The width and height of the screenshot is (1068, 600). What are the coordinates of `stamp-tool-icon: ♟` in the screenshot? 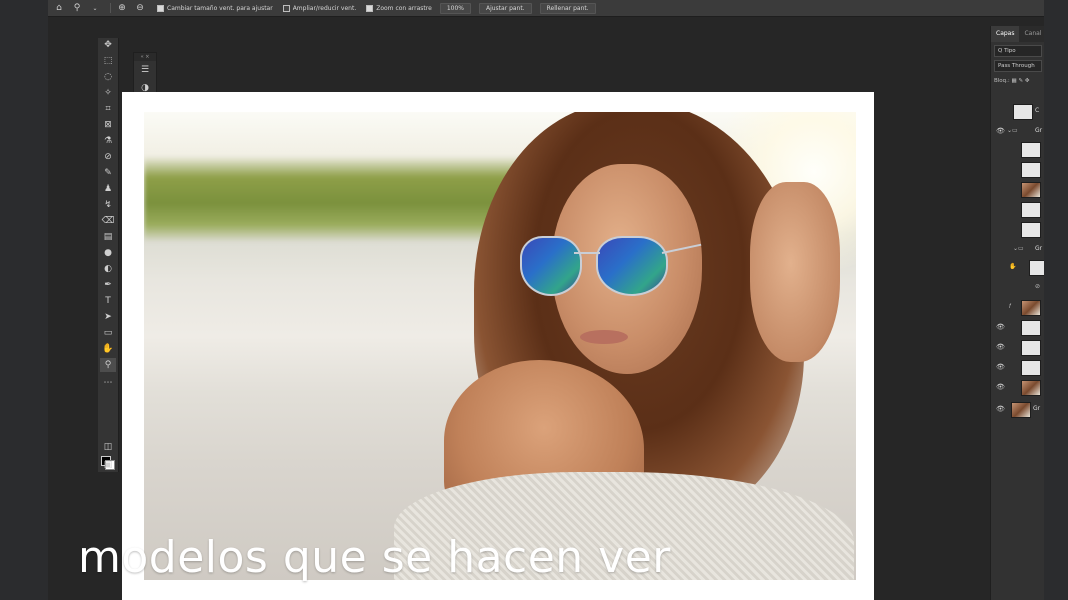 It's located at (108, 189).